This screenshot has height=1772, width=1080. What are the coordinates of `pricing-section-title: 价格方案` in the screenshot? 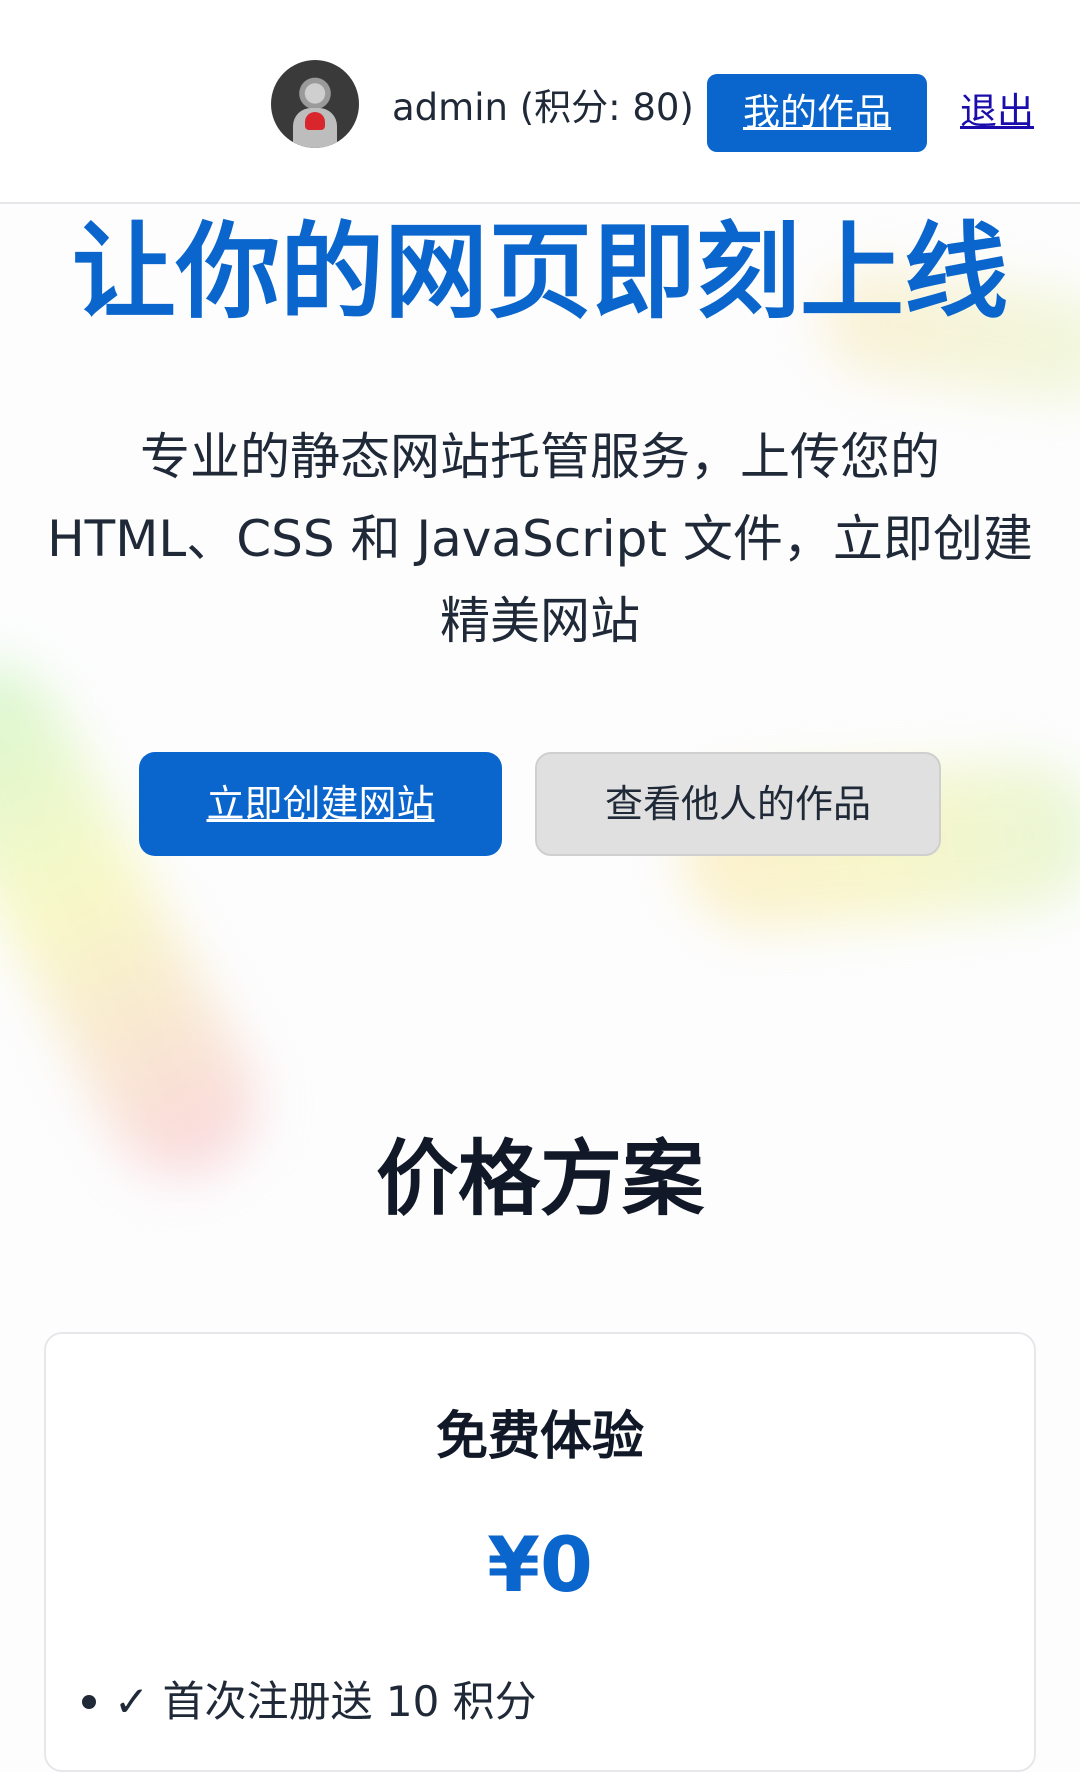 It's located at (539, 1179).